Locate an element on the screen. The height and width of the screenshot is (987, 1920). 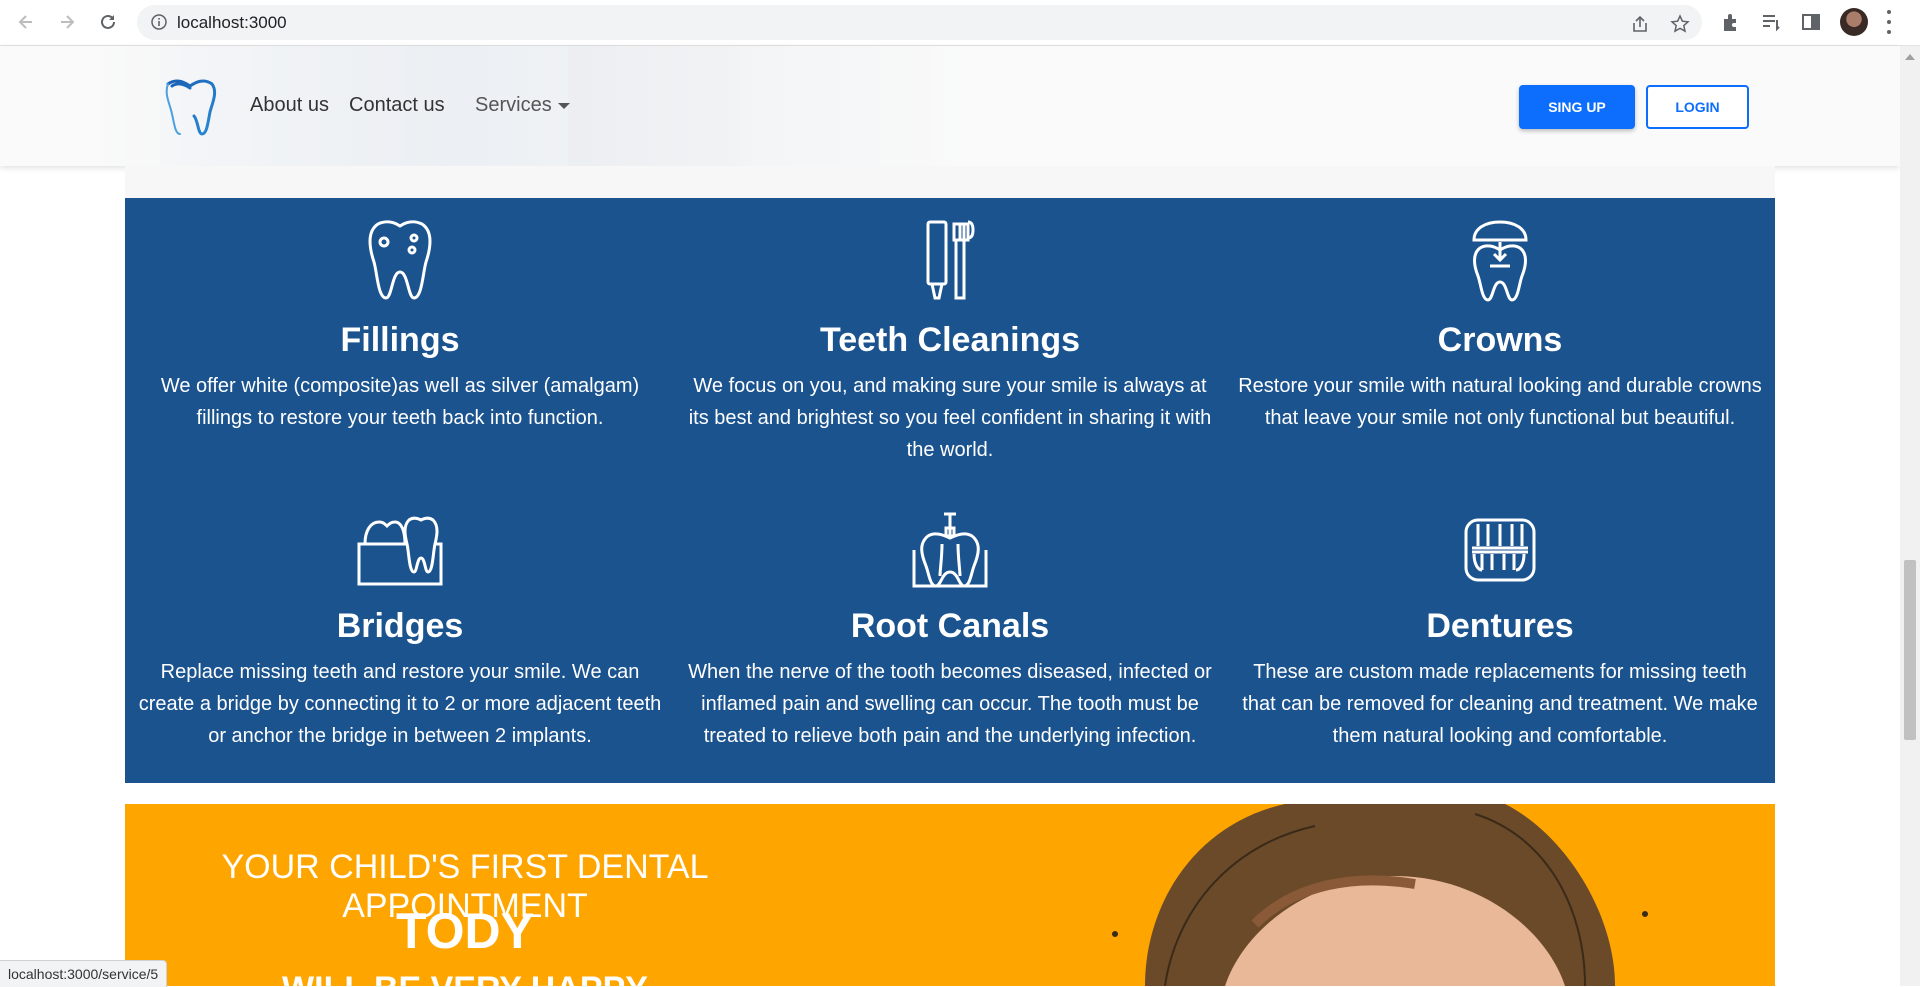
caret-down-icon is located at coordinates (563, 105).